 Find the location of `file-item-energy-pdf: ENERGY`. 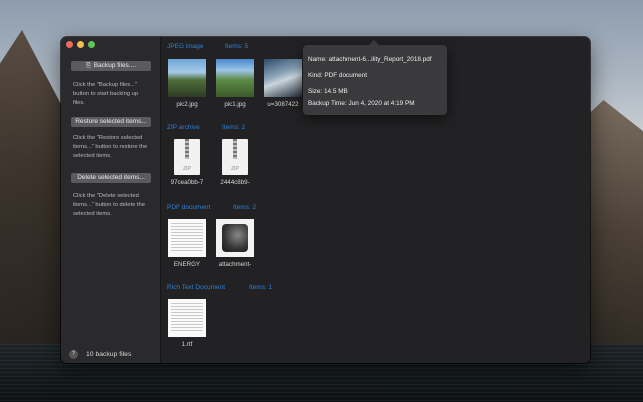

file-item-energy-pdf: ENERGY is located at coordinates (187, 243).